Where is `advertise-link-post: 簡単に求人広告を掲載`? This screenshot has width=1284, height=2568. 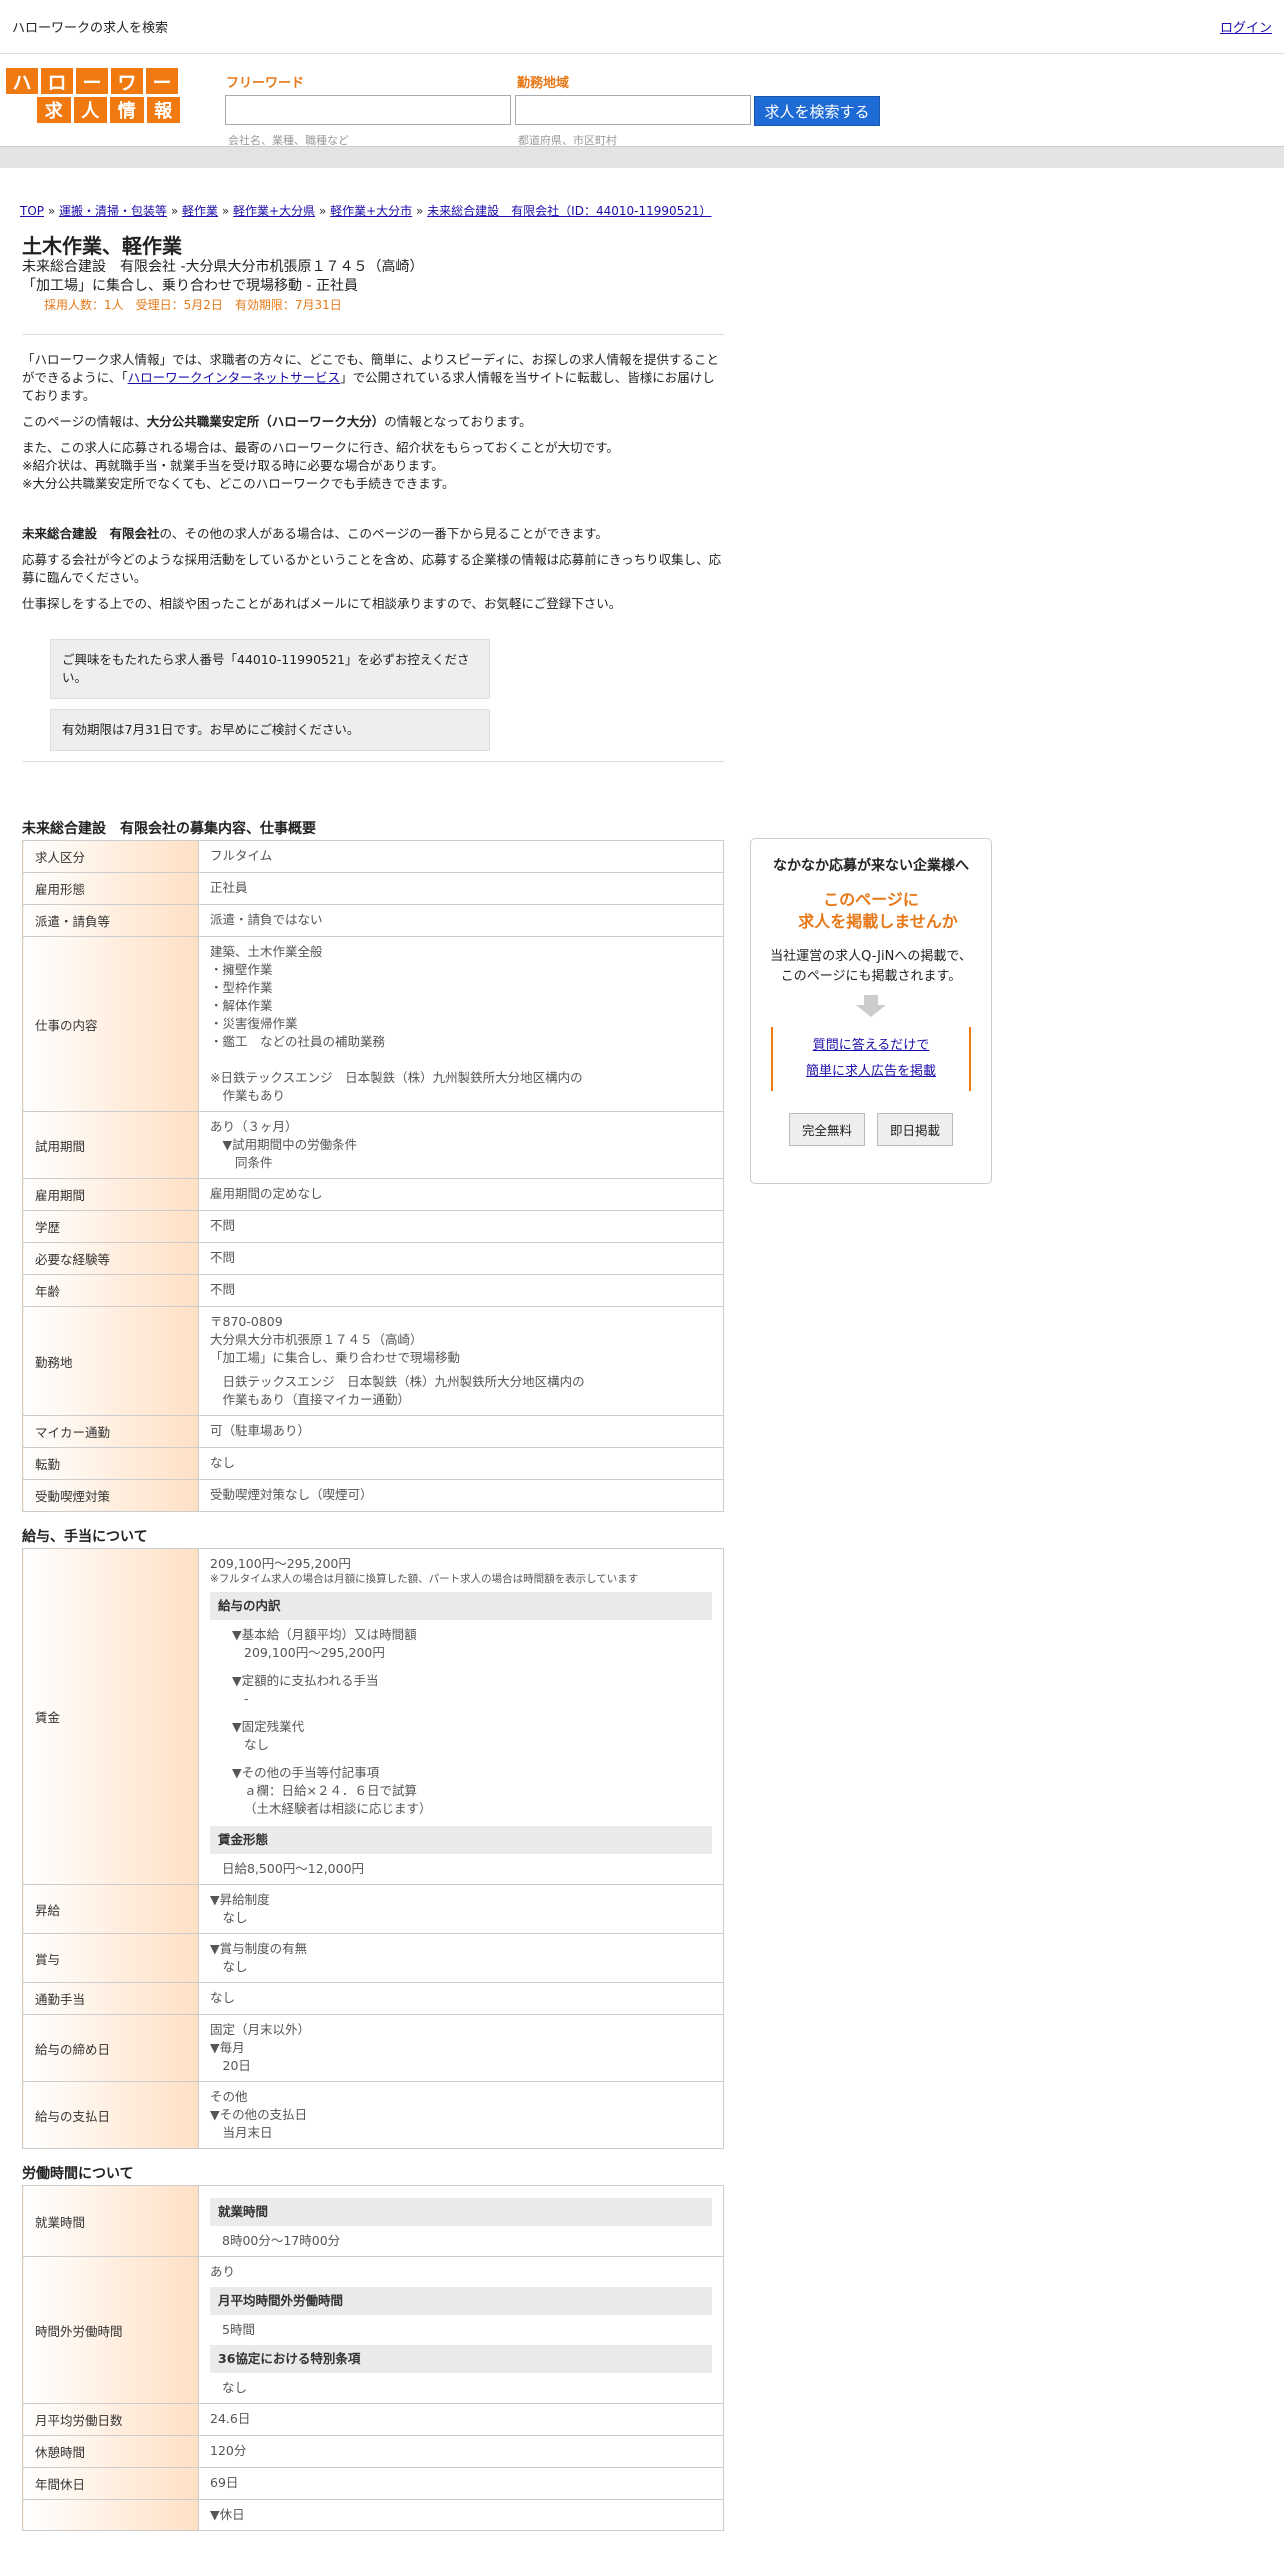 advertise-link-post: 簡単に求人広告を掲載 is located at coordinates (871, 1072).